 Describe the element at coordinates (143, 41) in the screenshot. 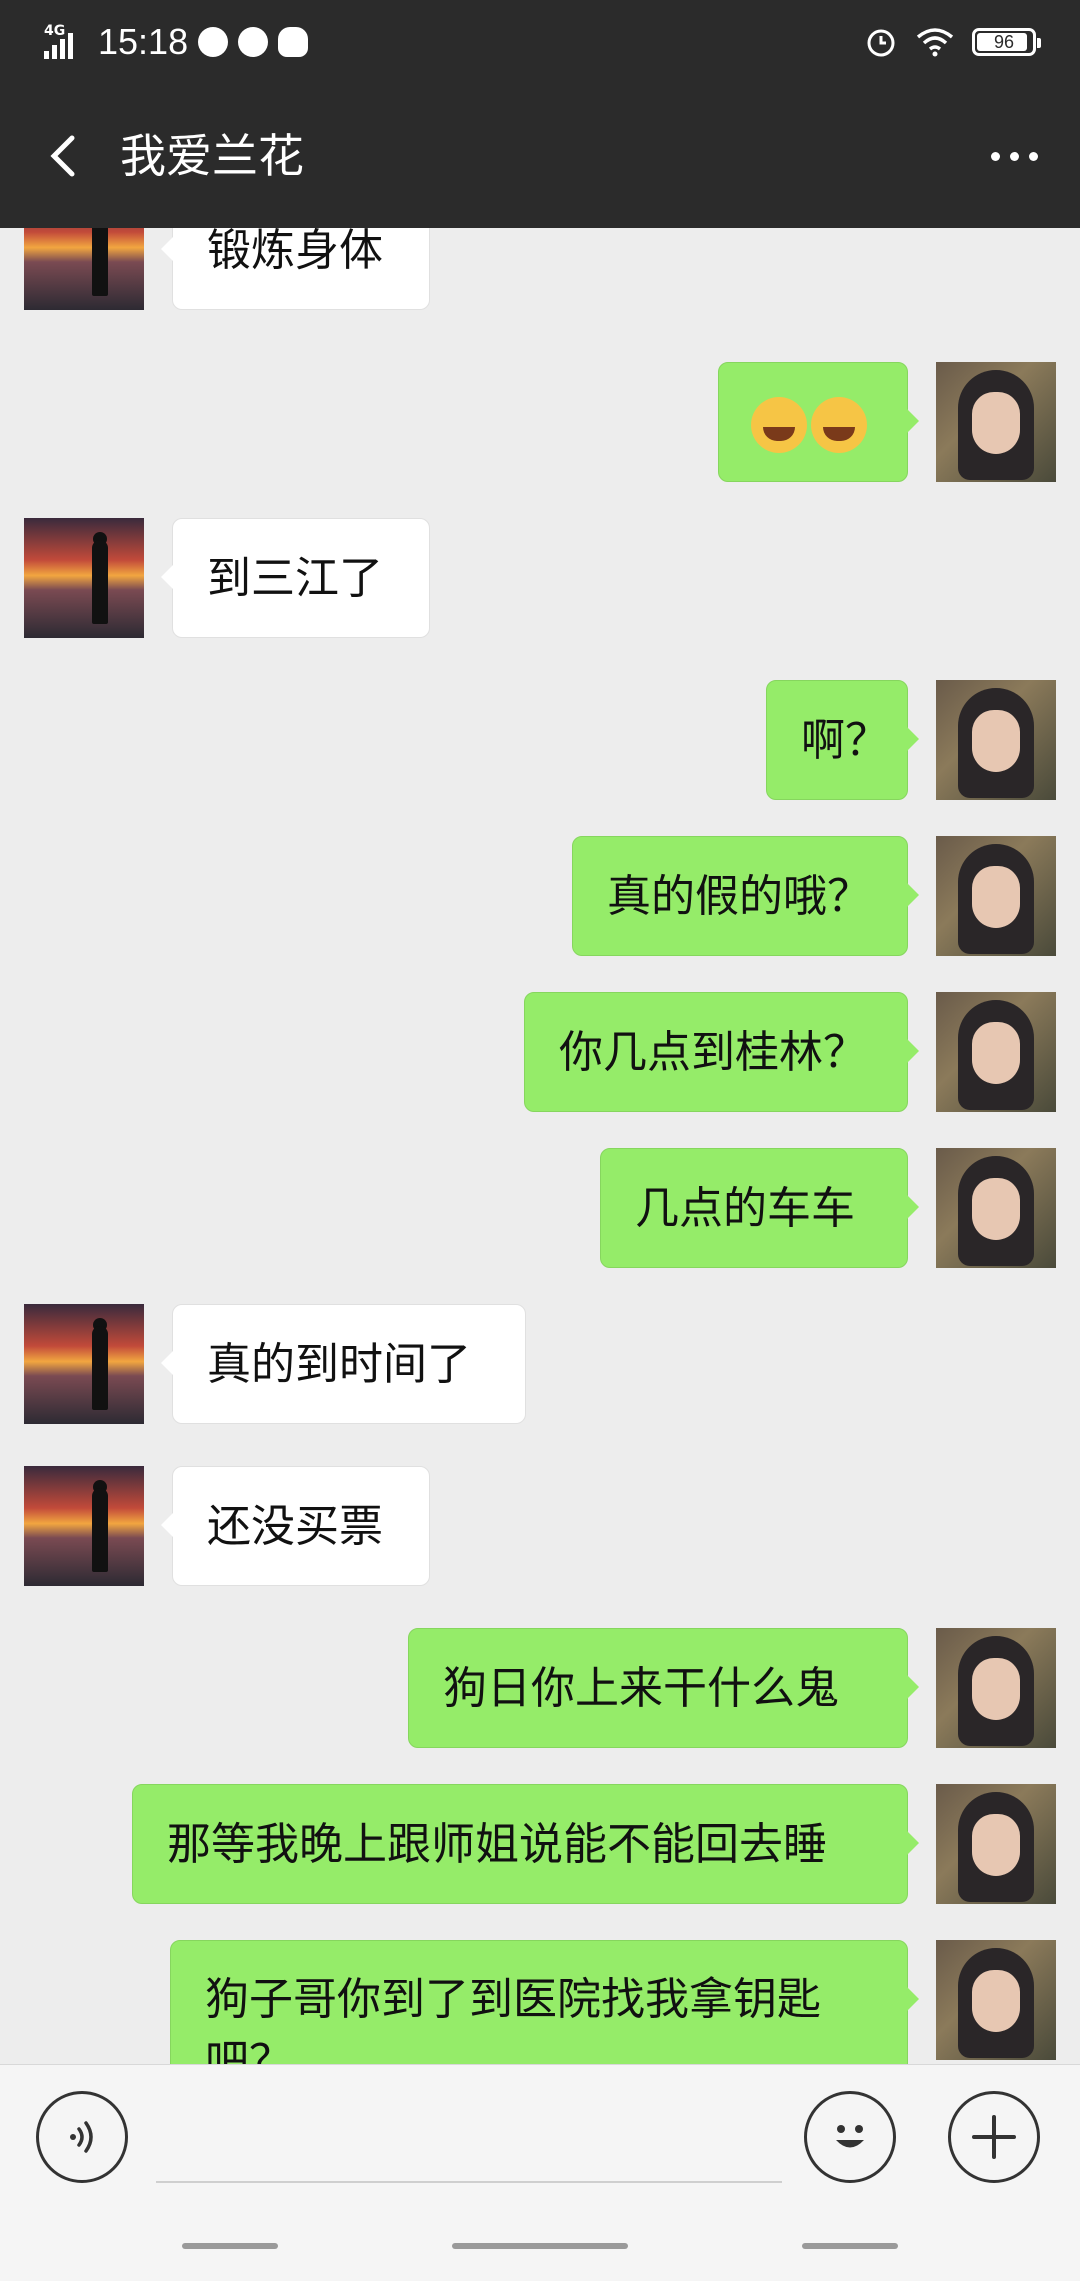

I see `status-time: 15:18` at that location.